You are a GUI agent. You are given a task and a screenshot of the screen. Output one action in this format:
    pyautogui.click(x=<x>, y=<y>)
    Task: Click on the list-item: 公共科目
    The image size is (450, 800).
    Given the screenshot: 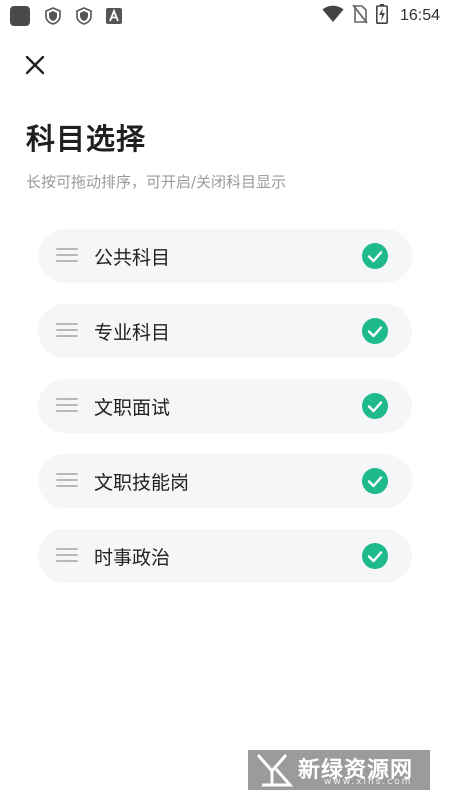 What is the action you would take?
    pyautogui.click(x=225, y=256)
    